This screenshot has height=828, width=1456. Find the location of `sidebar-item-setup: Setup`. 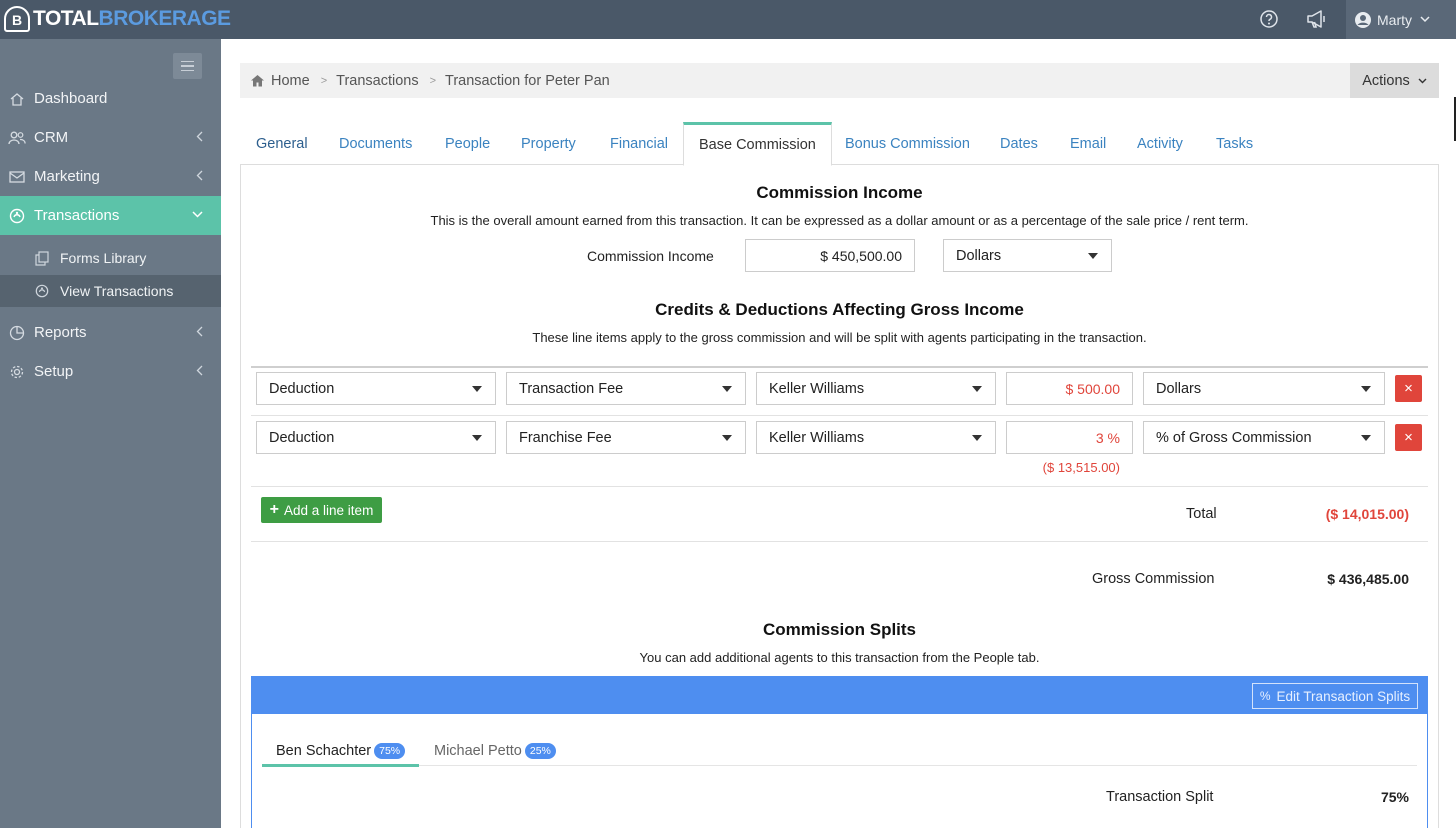

sidebar-item-setup: Setup is located at coordinates (110, 371).